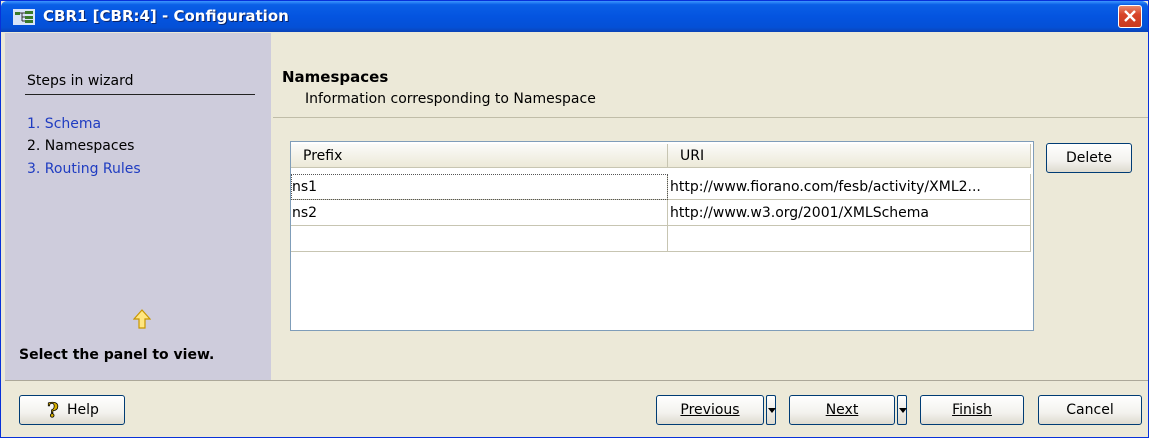 The width and height of the screenshot is (1149, 438). Describe the element at coordinates (849, 213) in the screenshot. I see `cell-uri: http://www.w3.org/2001/XMLSchema` at that location.